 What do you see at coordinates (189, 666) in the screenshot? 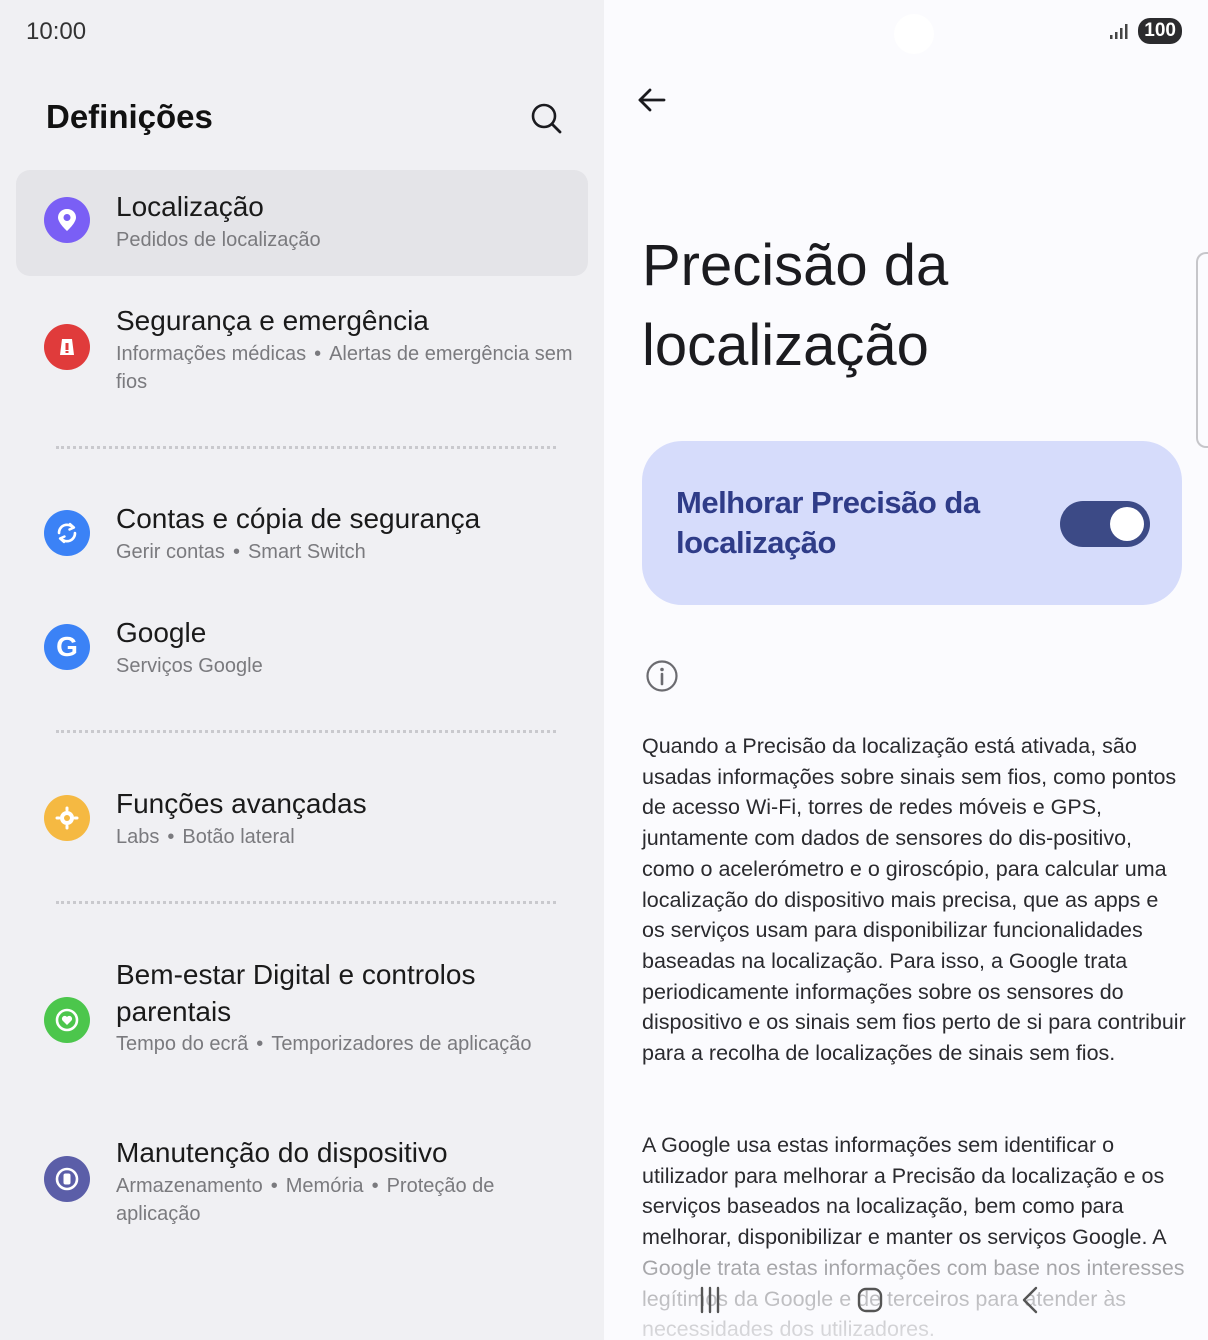
I see `settings-item-subtitle: Serviços Google` at bounding box center [189, 666].